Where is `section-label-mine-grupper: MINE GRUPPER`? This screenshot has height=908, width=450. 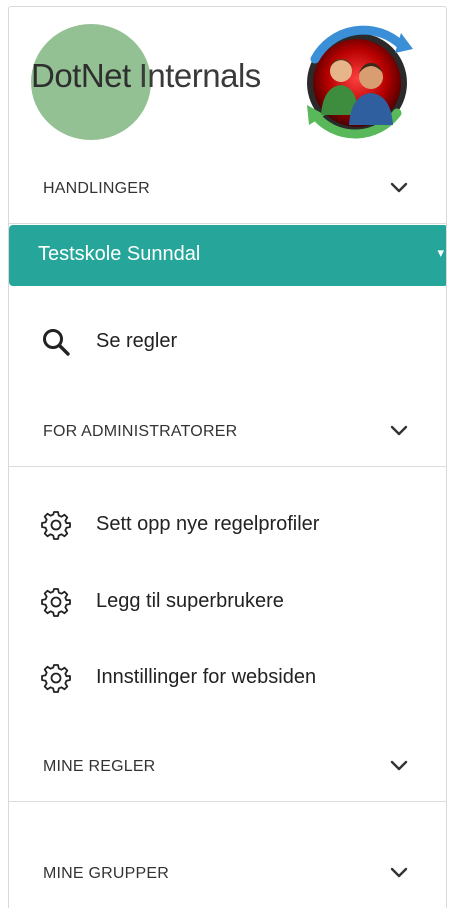 section-label-mine-grupper: MINE GRUPPER is located at coordinates (106, 873).